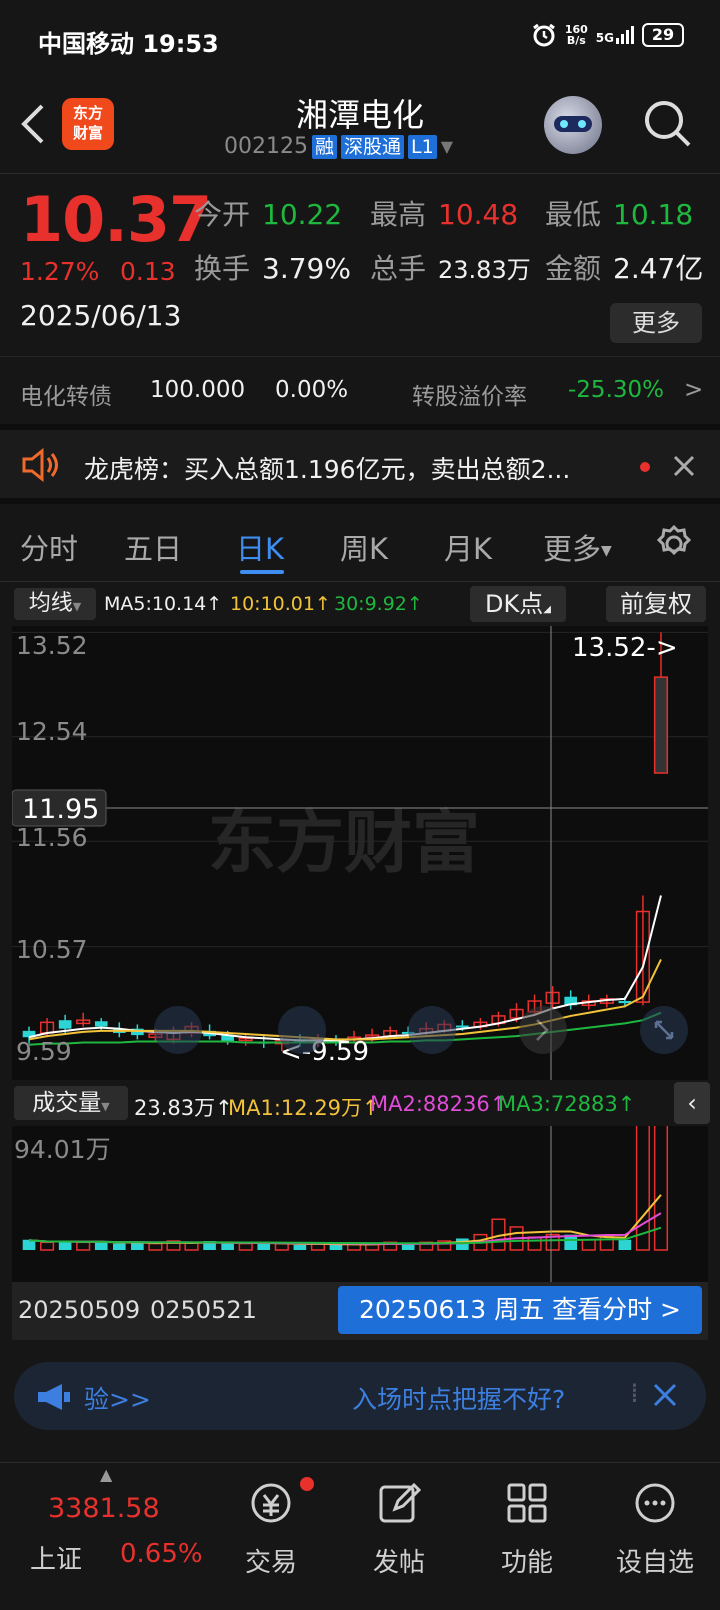 This screenshot has height=1610, width=720. Describe the element at coordinates (52, 645) in the screenshot. I see `y-label-1: 13.52` at that location.